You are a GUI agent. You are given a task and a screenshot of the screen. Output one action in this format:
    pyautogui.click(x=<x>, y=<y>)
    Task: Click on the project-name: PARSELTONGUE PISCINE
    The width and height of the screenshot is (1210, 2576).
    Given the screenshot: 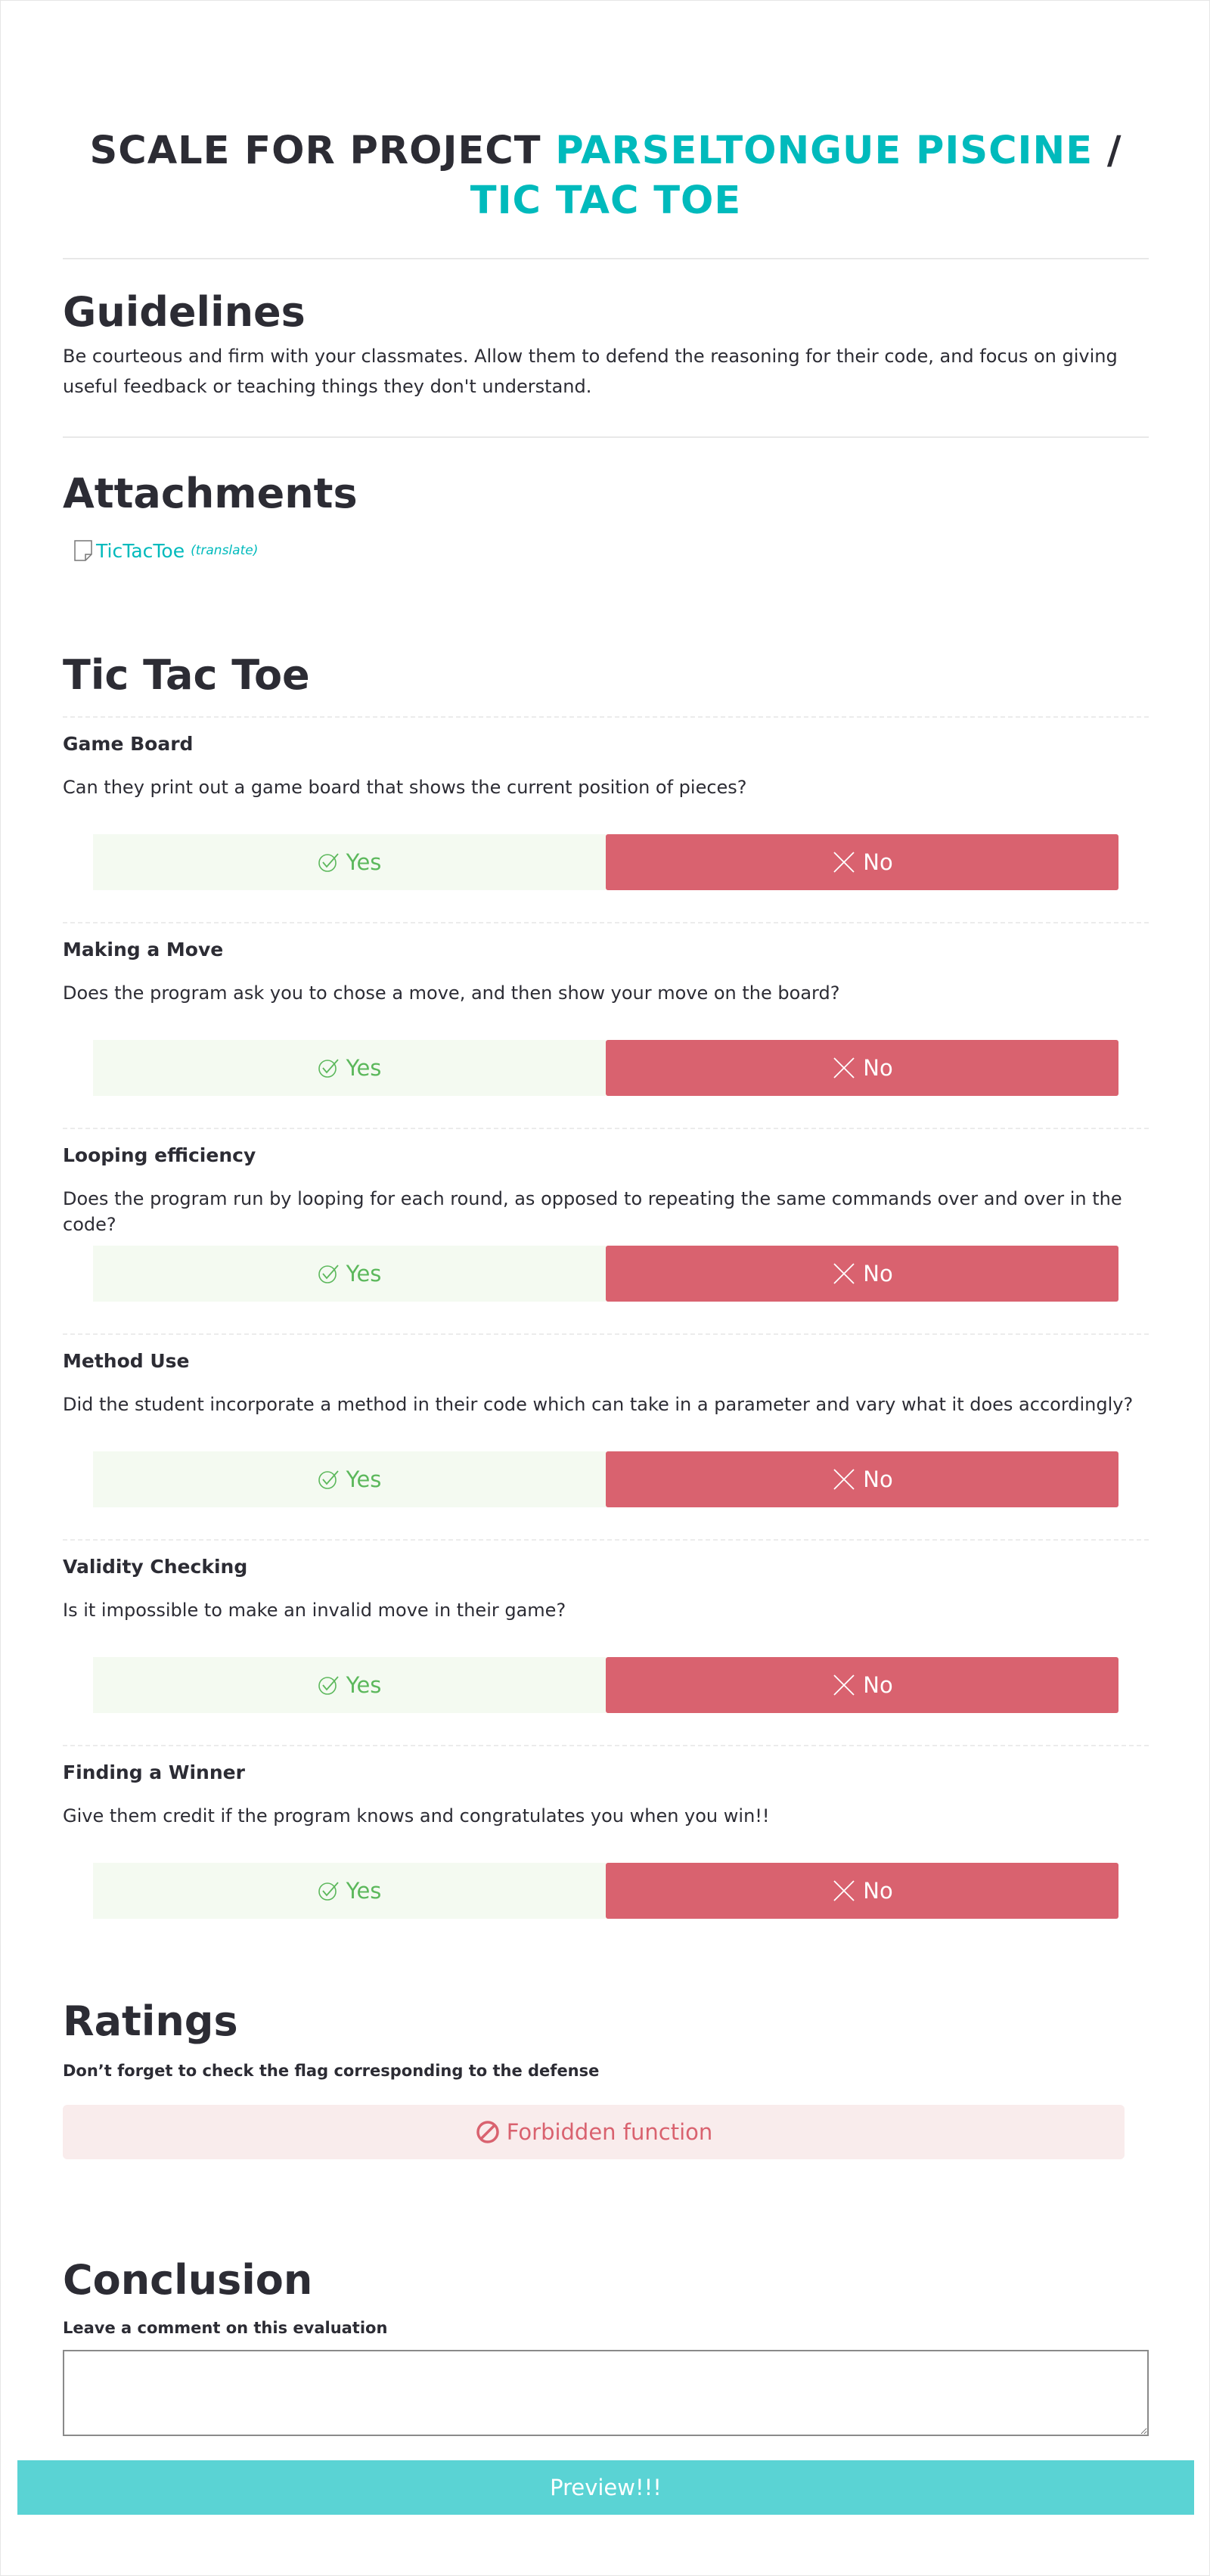 What is the action you would take?
    pyautogui.click(x=824, y=151)
    